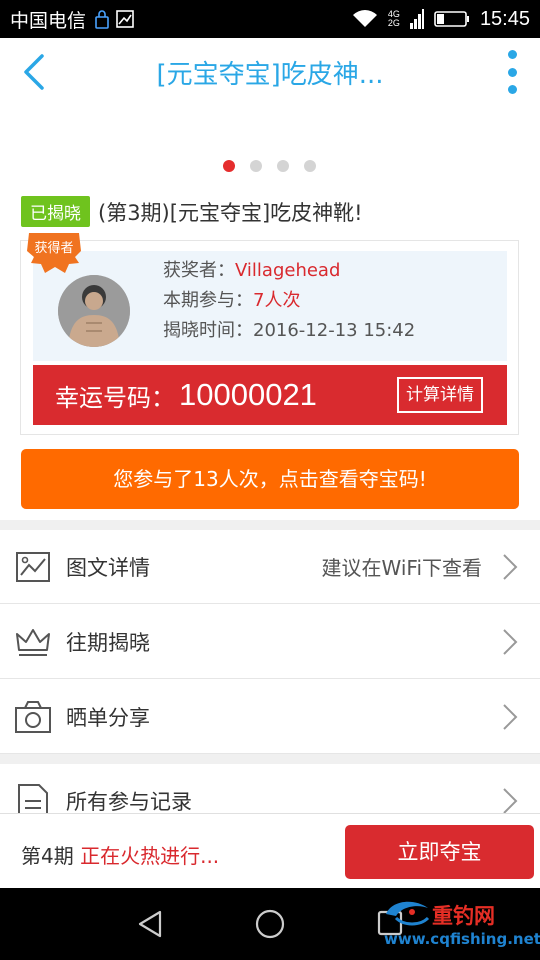  Describe the element at coordinates (33, 642) in the screenshot. I see `crown-icon` at that location.